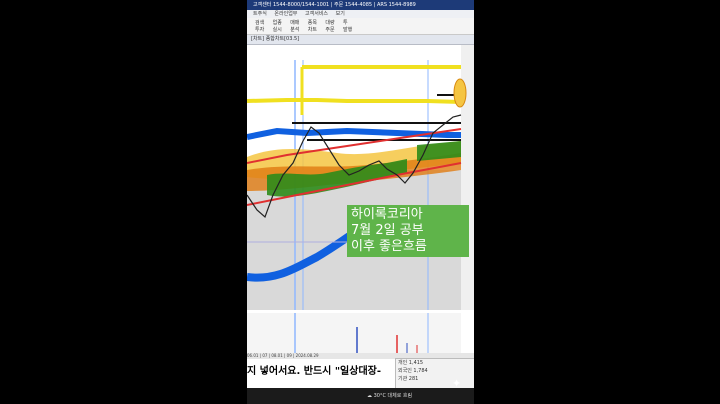 The width and height of the screenshot is (720, 404). I want to click on toolbar-button-12: 발행, so click(351, 29).